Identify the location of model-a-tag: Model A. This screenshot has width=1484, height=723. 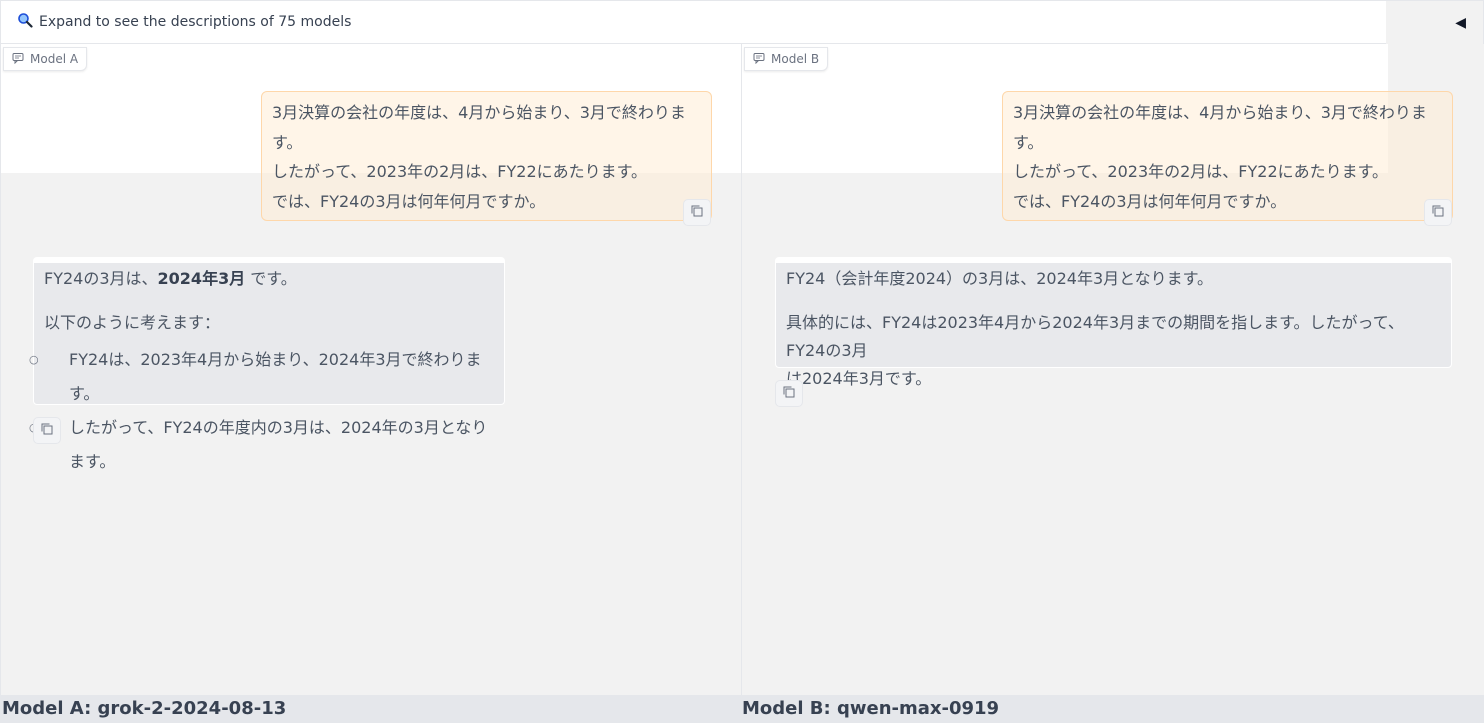
(45, 59).